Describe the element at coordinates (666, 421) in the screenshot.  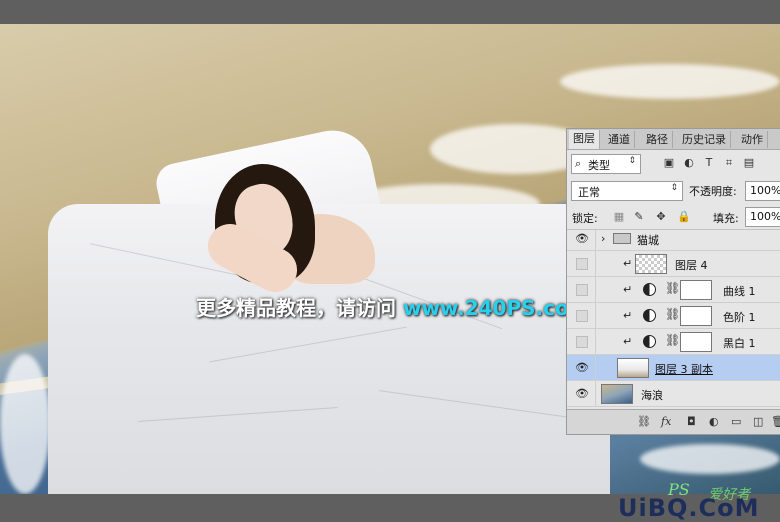
I see `fx-icon: fx` at that location.